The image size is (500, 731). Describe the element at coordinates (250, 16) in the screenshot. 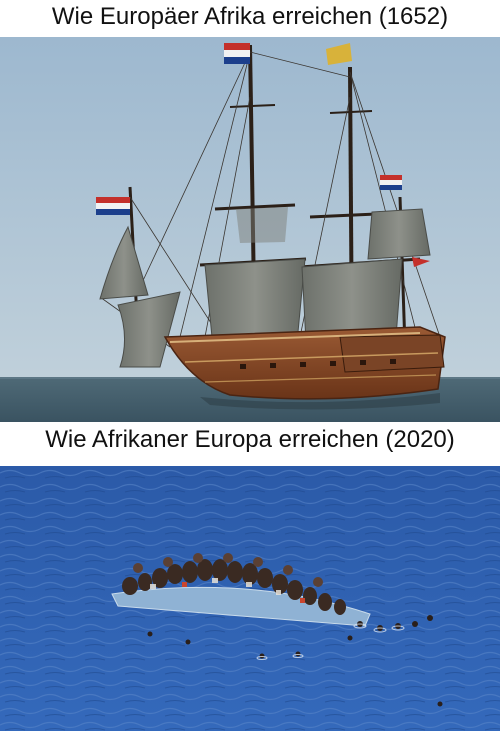

I see `caption-1652: Wie Europäer Afrika erreichen (1652)` at that location.